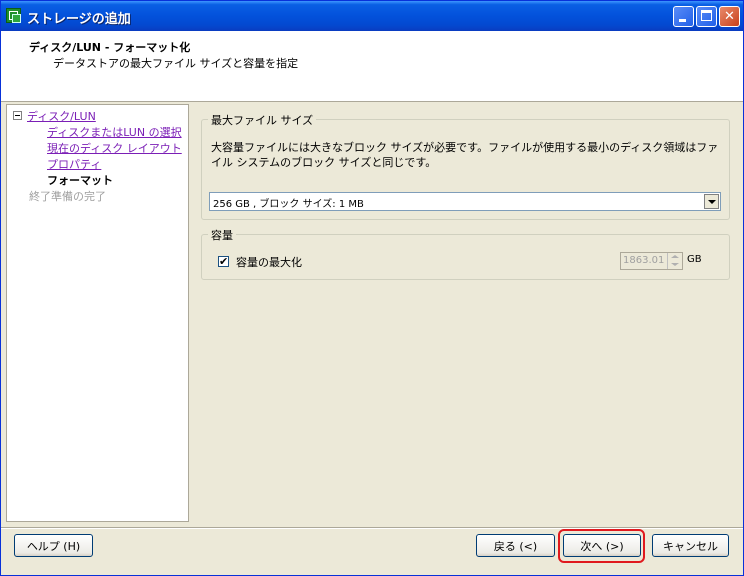 The image size is (744, 576). I want to click on step-format: フォーマット, so click(80, 180).